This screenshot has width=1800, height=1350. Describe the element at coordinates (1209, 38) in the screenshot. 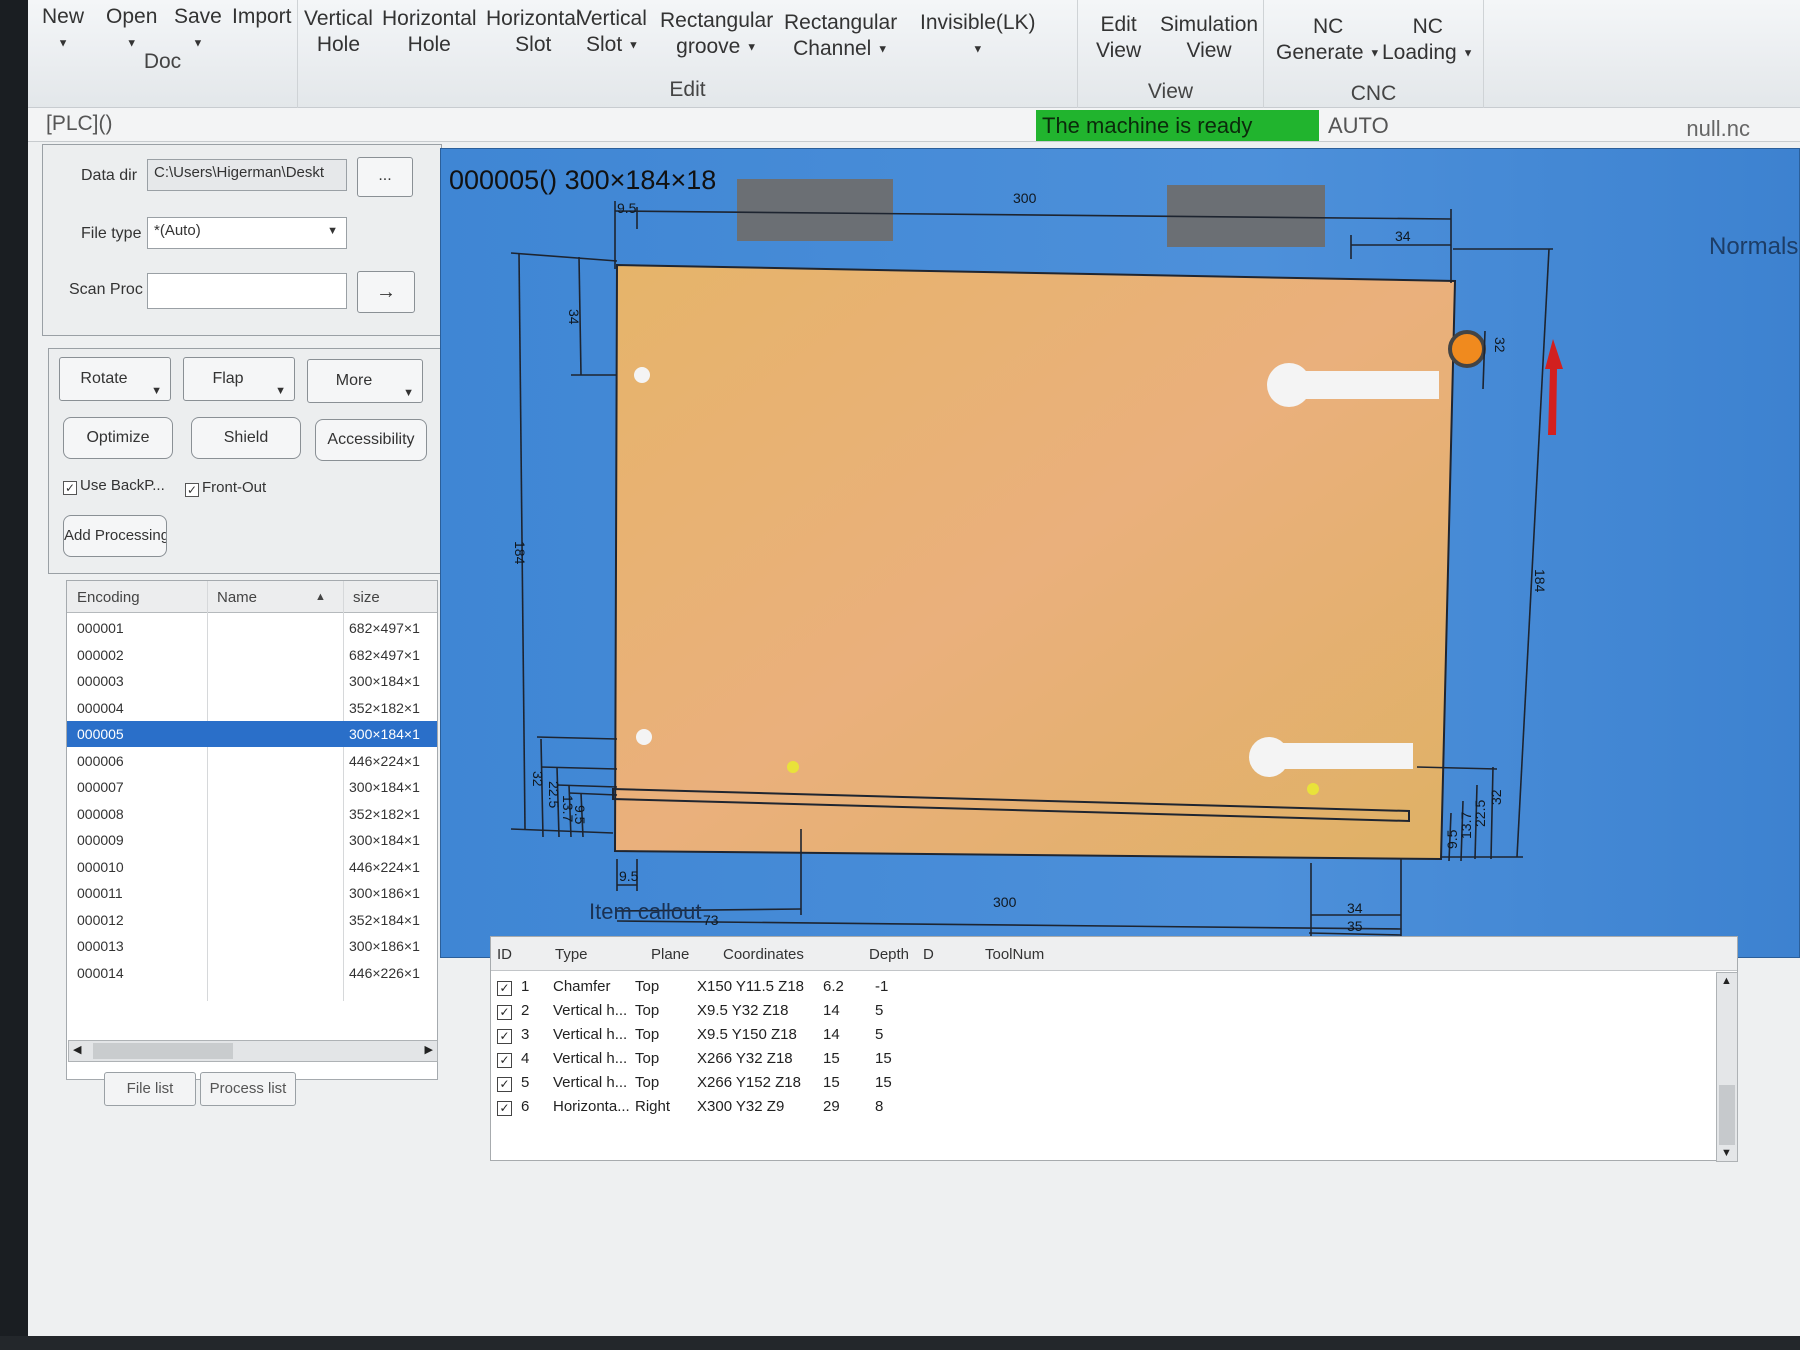

I see `simulation-view-button: Simulation View` at that location.